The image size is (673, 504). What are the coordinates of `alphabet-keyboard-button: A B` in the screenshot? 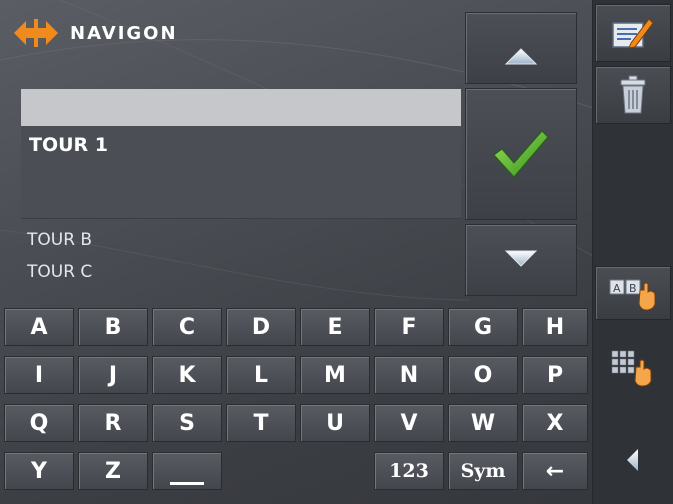 It's located at (633, 293).